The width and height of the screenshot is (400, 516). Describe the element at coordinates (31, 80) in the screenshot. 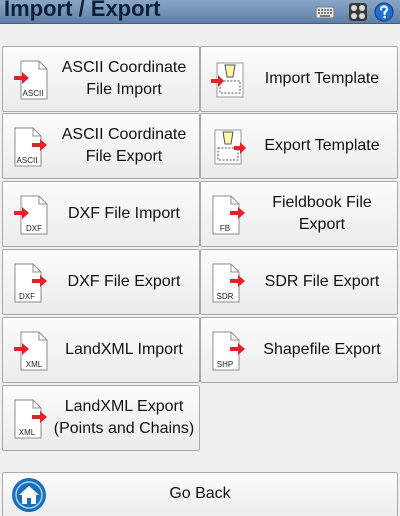

I see `ascii-import-icon: ASCII` at that location.